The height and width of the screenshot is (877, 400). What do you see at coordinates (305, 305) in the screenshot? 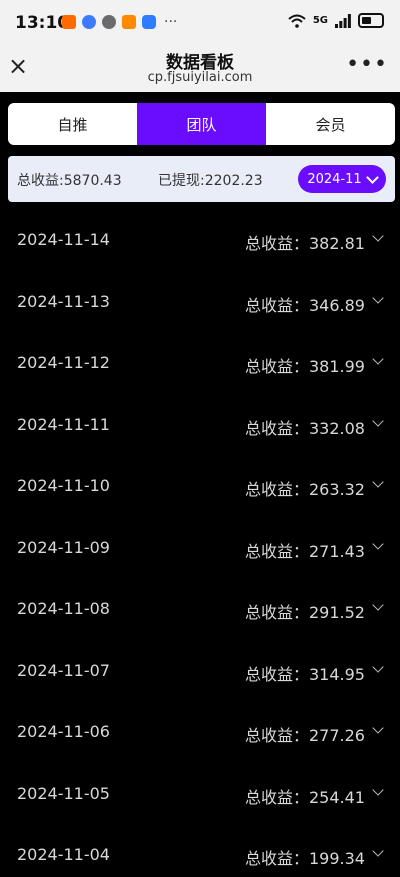
I see `row-amount: 总收益：346.89` at bounding box center [305, 305].